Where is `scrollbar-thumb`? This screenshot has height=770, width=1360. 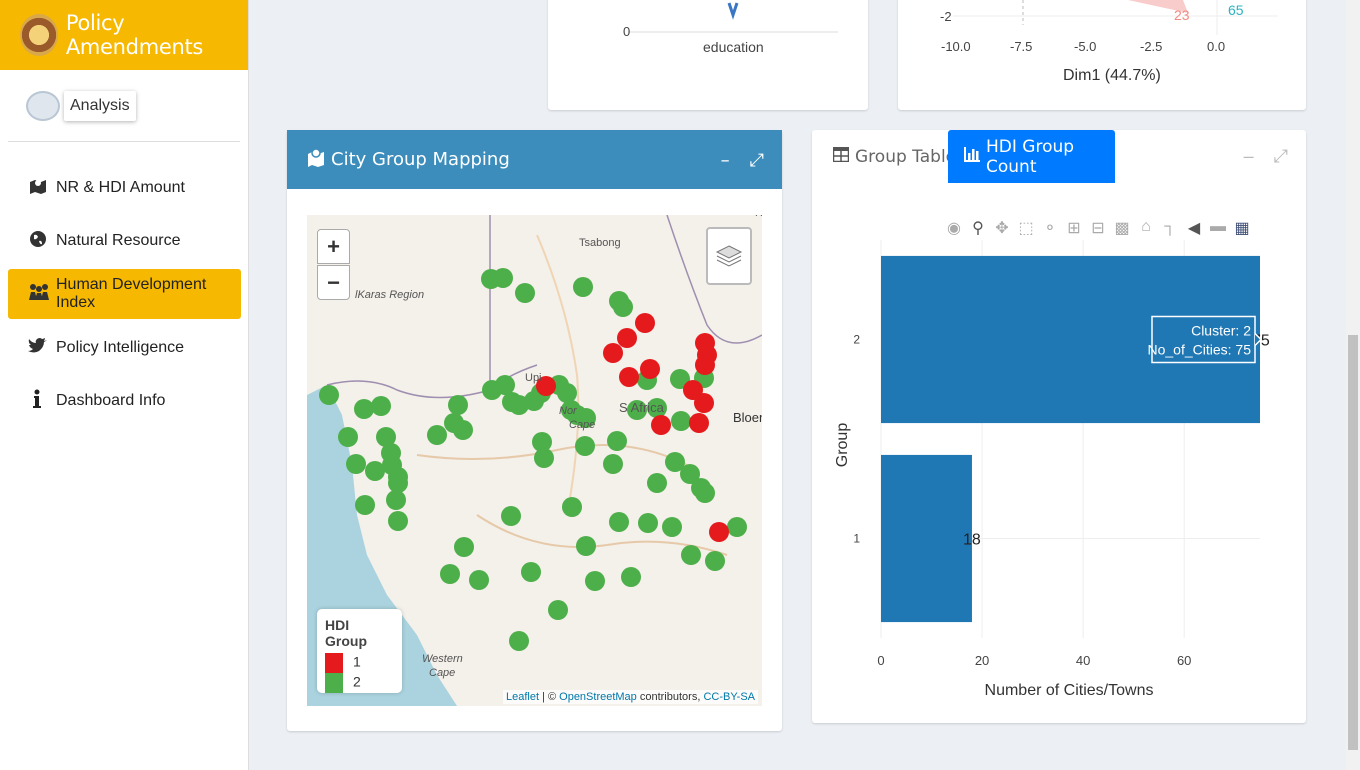
scrollbar-thumb is located at coordinates (1353, 542).